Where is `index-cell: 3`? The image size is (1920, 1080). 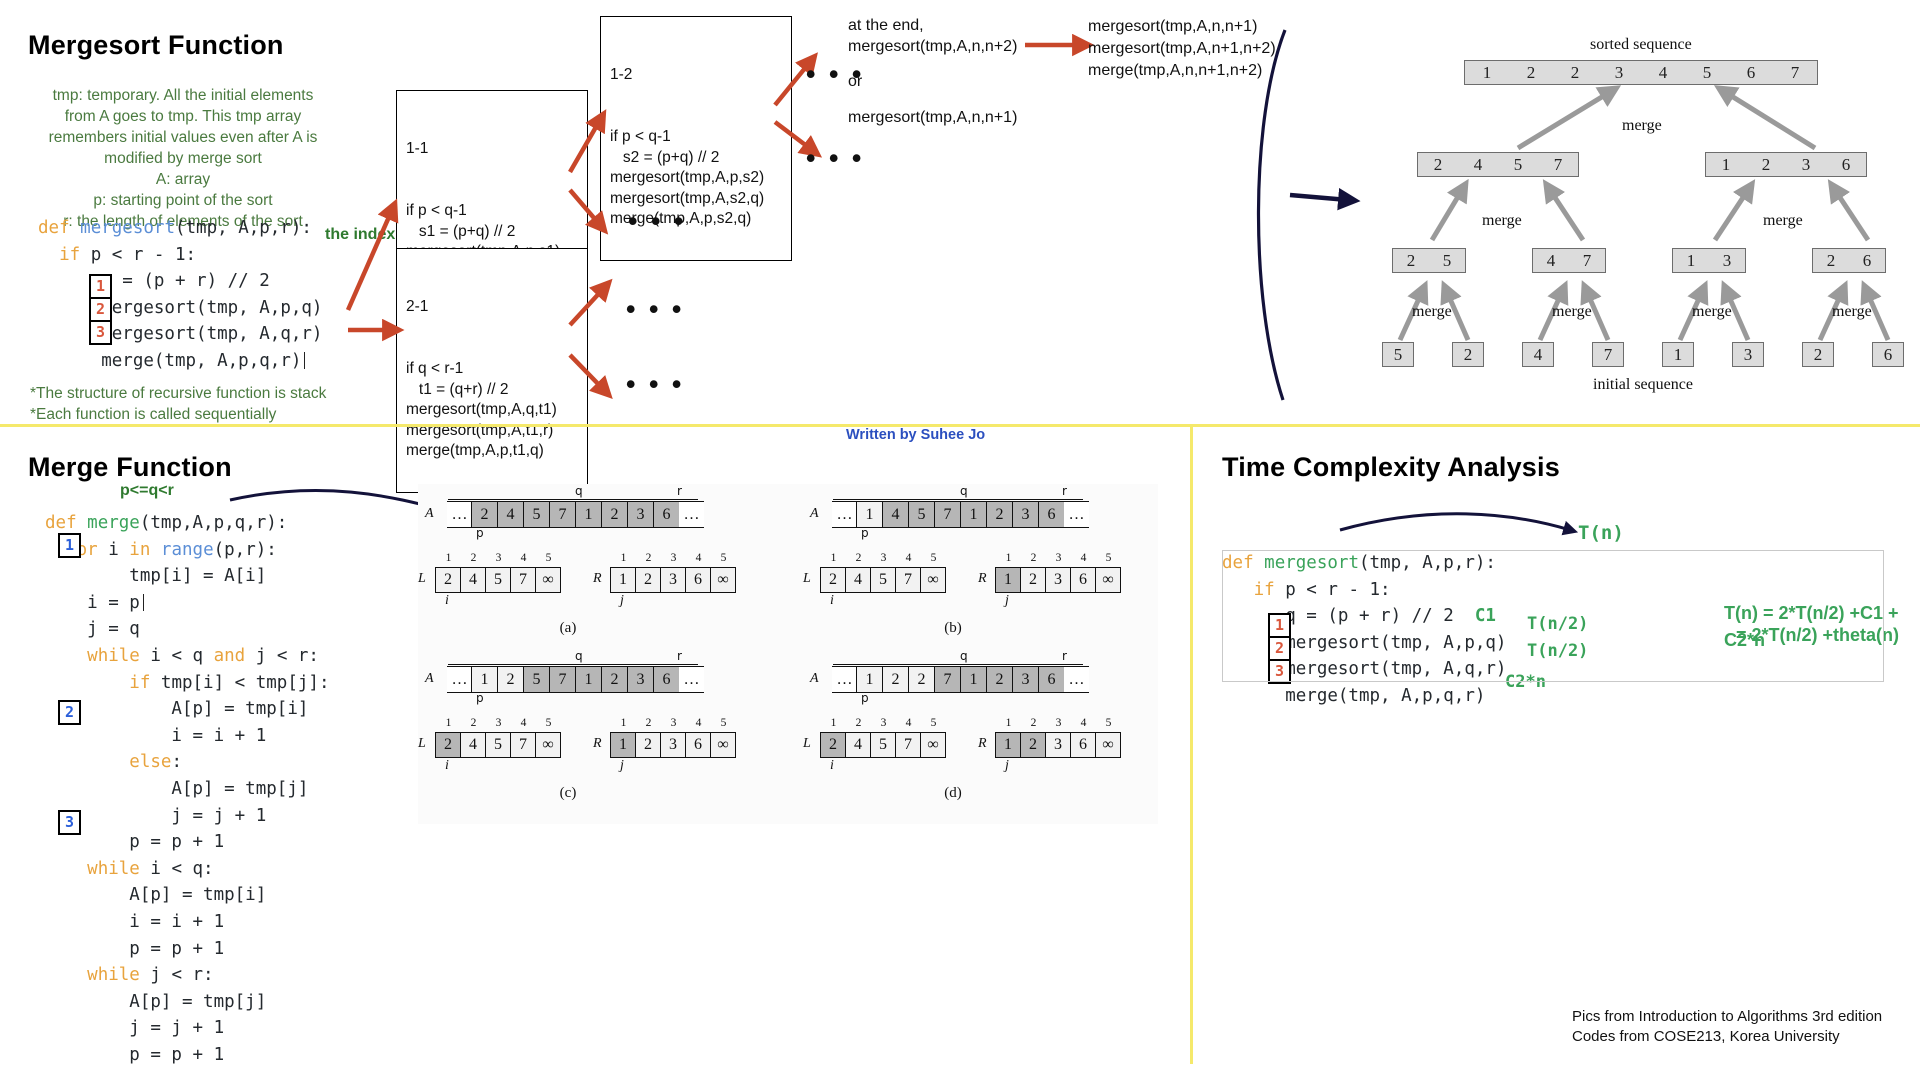 index-cell: 3 is located at coordinates (498, 723).